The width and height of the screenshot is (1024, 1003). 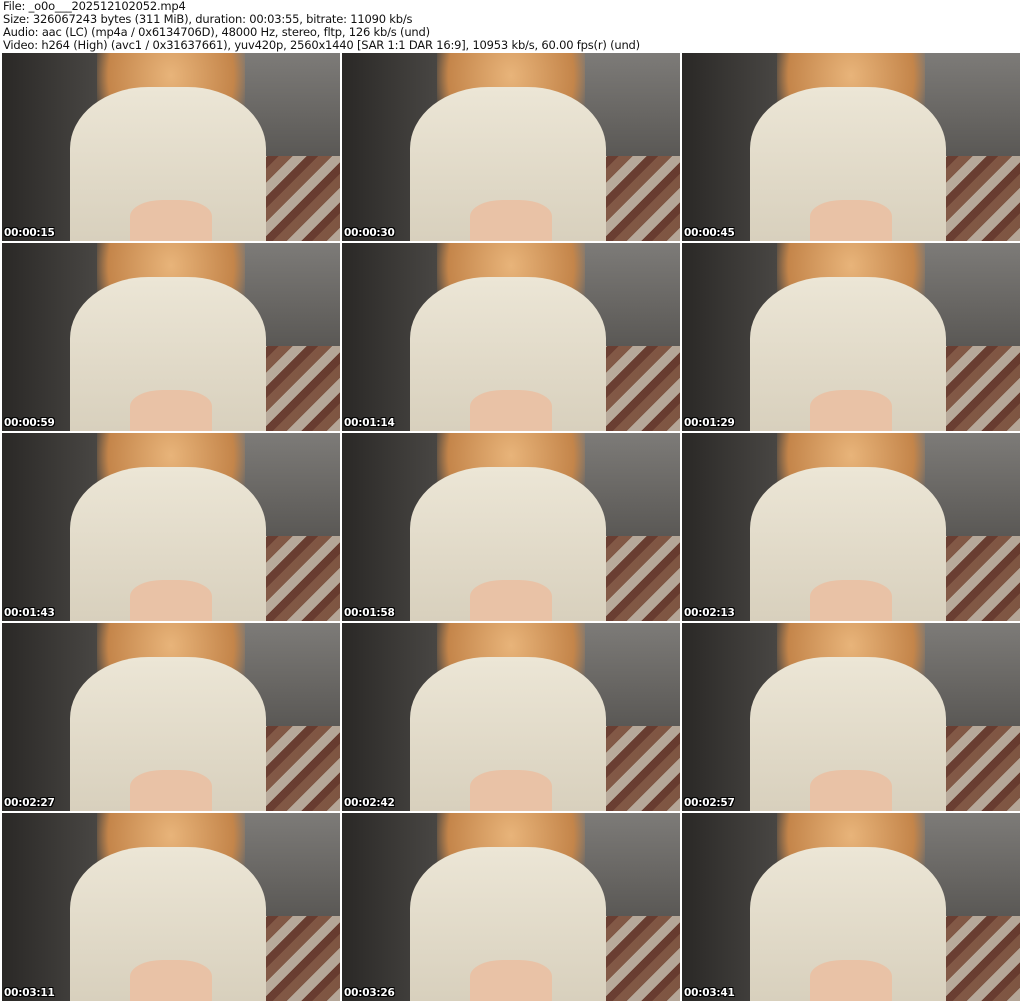 I want to click on video-thumbnail: 00:02:27, so click(x=171, y=717).